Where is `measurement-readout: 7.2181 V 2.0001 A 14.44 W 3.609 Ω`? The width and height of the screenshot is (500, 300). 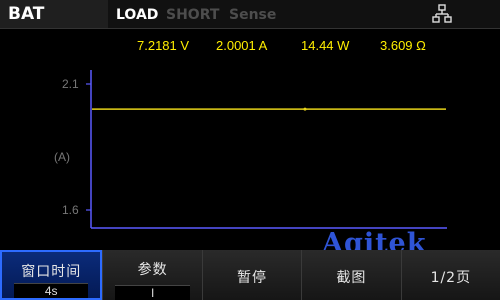 measurement-readout: 7.2181 V 2.0001 A 14.44 W 3.609 Ω is located at coordinates (250, 45).